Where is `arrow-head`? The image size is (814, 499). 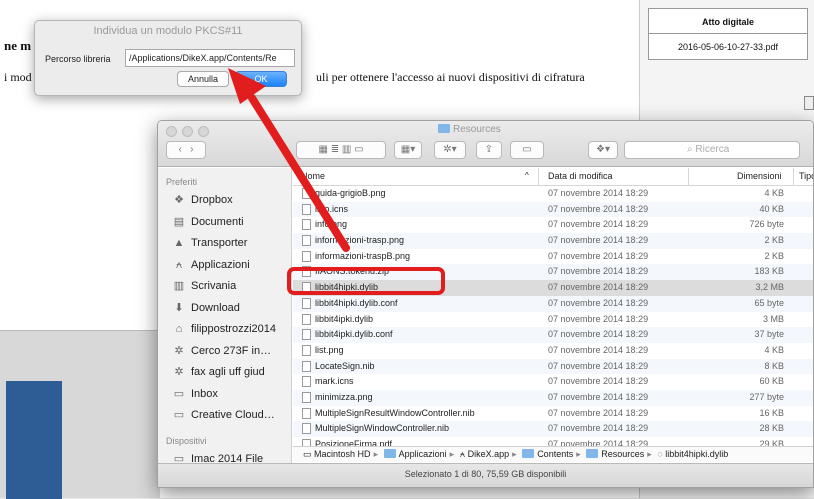 arrow-head is located at coordinates (247, 86).